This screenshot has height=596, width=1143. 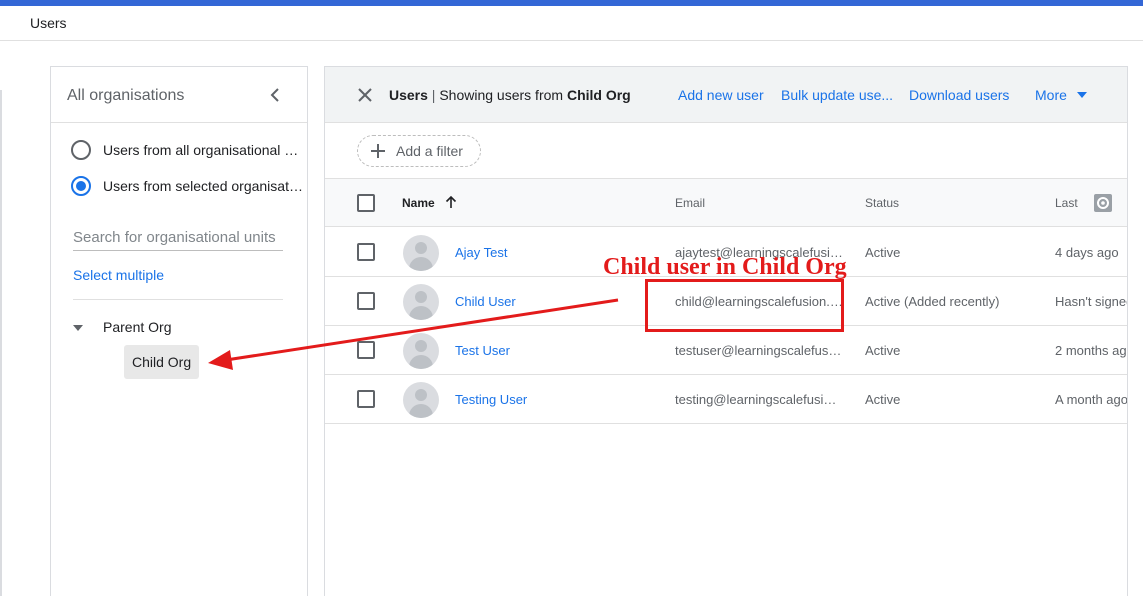 I want to click on user-name-link: Test User, so click(x=482, y=350).